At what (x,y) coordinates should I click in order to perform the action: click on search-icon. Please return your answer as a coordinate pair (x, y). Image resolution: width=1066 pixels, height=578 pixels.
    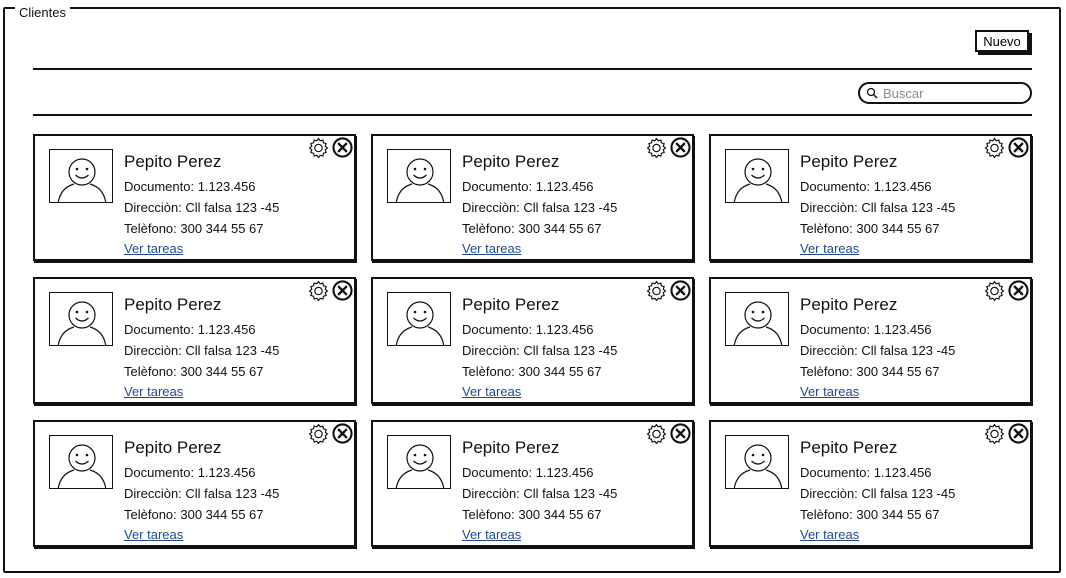
    Looking at the image, I should click on (872, 93).